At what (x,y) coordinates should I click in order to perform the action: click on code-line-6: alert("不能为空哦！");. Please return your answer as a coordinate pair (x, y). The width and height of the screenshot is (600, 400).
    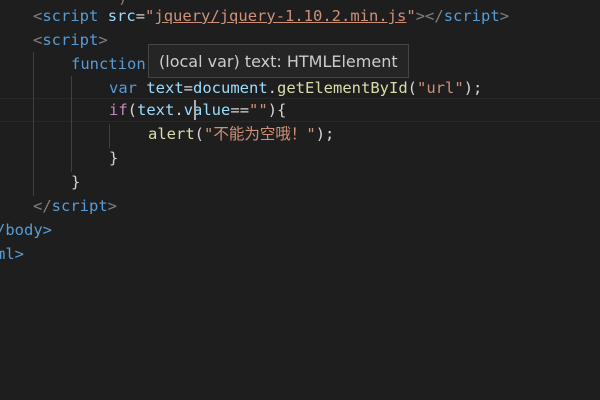
    Looking at the image, I should click on (241, 134).